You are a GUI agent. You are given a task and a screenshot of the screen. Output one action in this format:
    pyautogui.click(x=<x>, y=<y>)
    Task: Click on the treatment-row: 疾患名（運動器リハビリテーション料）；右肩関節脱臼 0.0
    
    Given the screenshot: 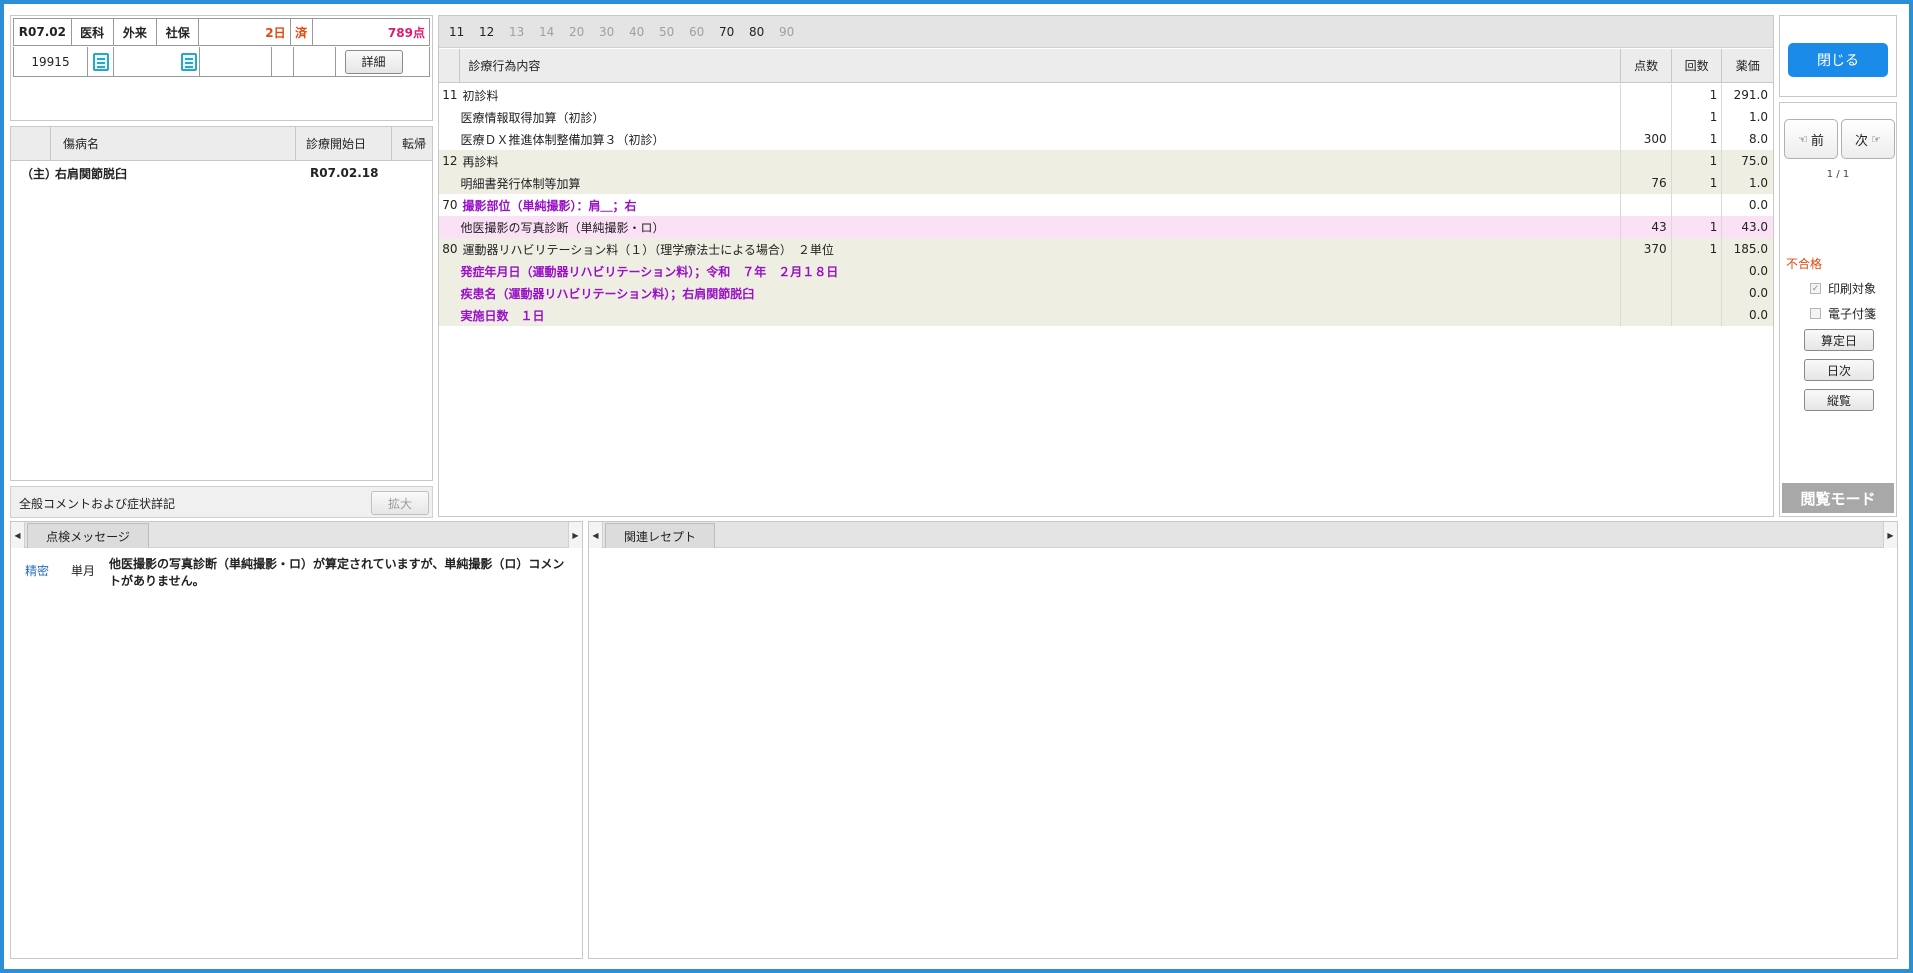 What is the action you would take?
    pyautogui.click(x=1106, y=293)
    